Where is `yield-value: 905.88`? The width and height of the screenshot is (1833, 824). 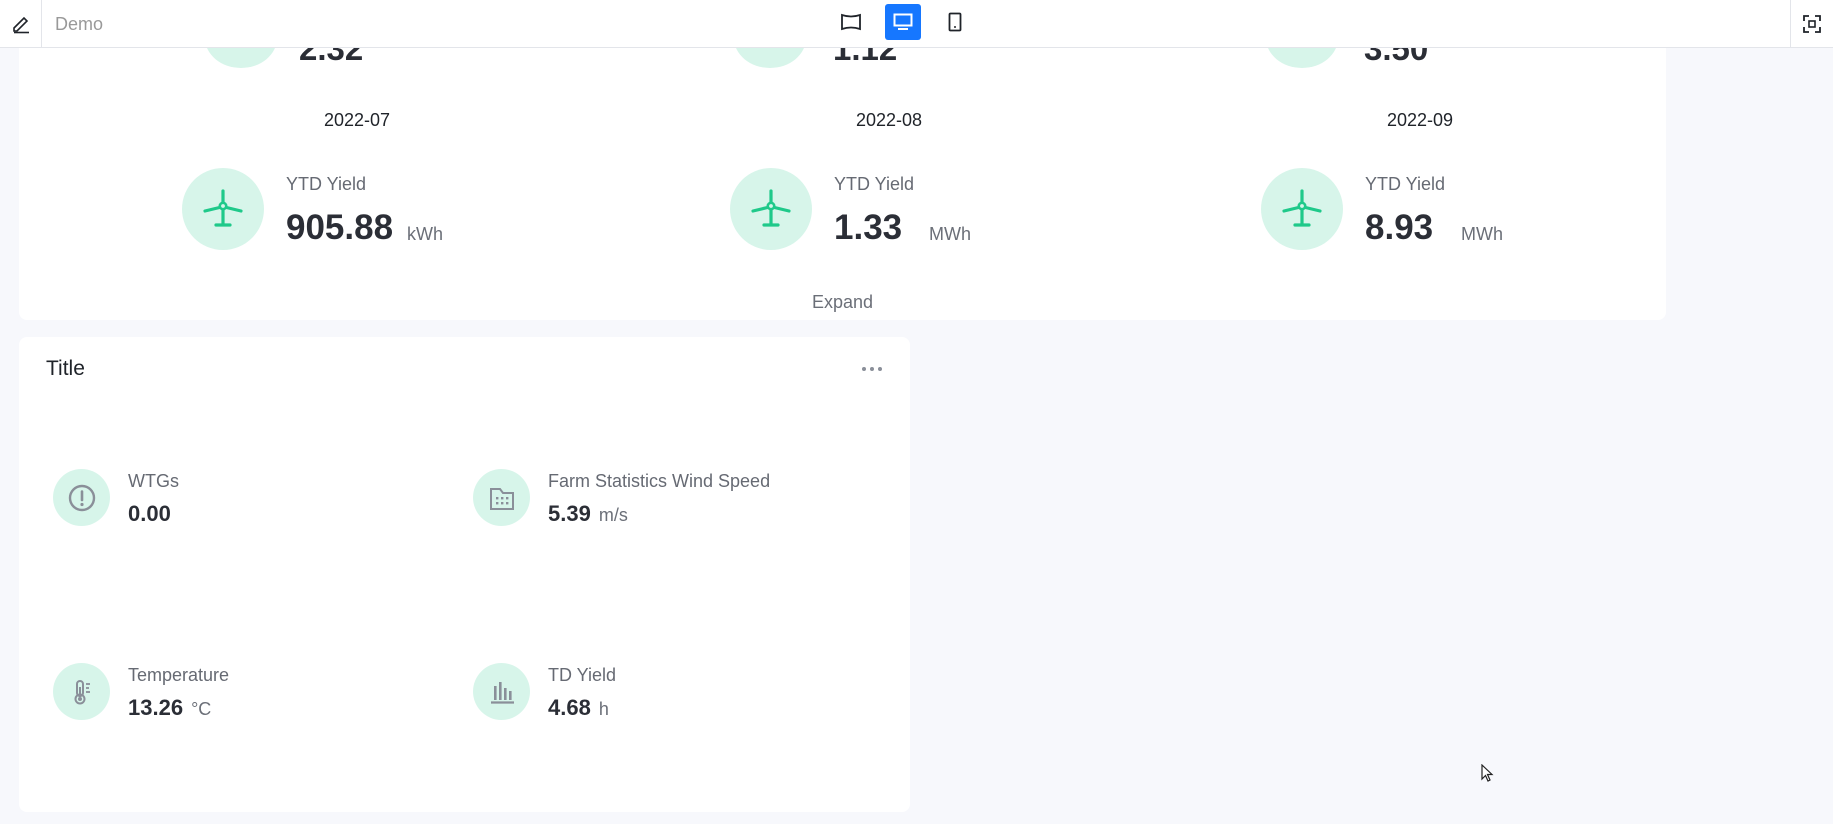
yield-value: 905.88 is located at coordinates (340, 227).